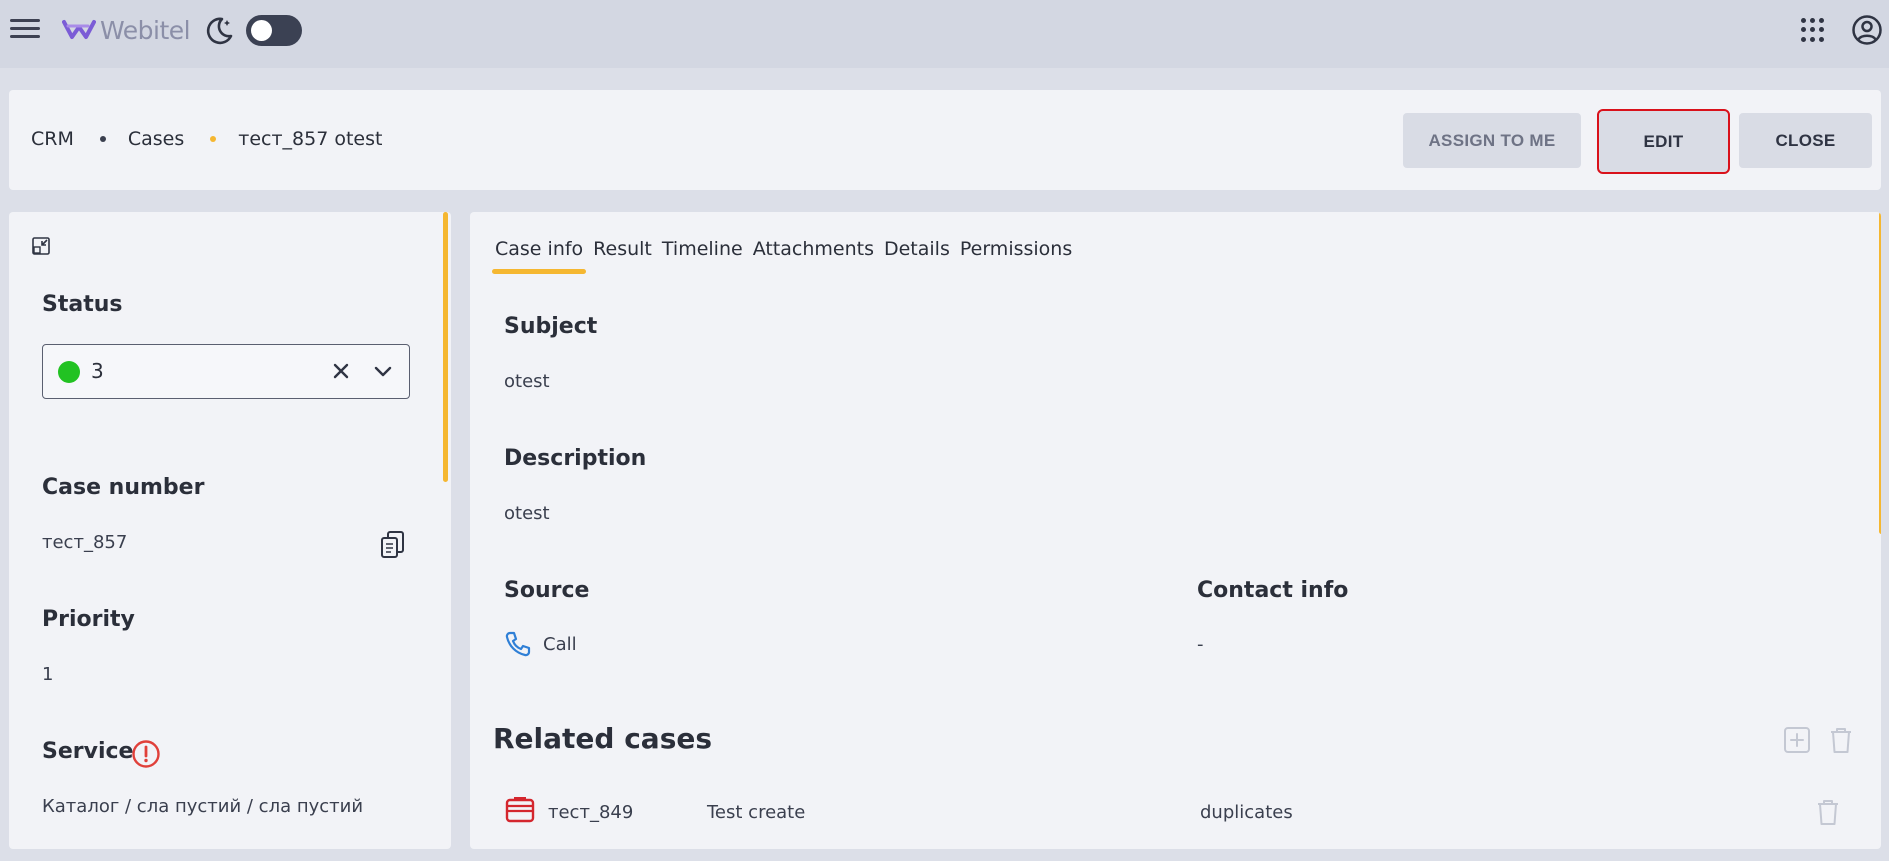 The image size is (1889, 861). I want to click on priority-label: Priority, so click(88, 619).